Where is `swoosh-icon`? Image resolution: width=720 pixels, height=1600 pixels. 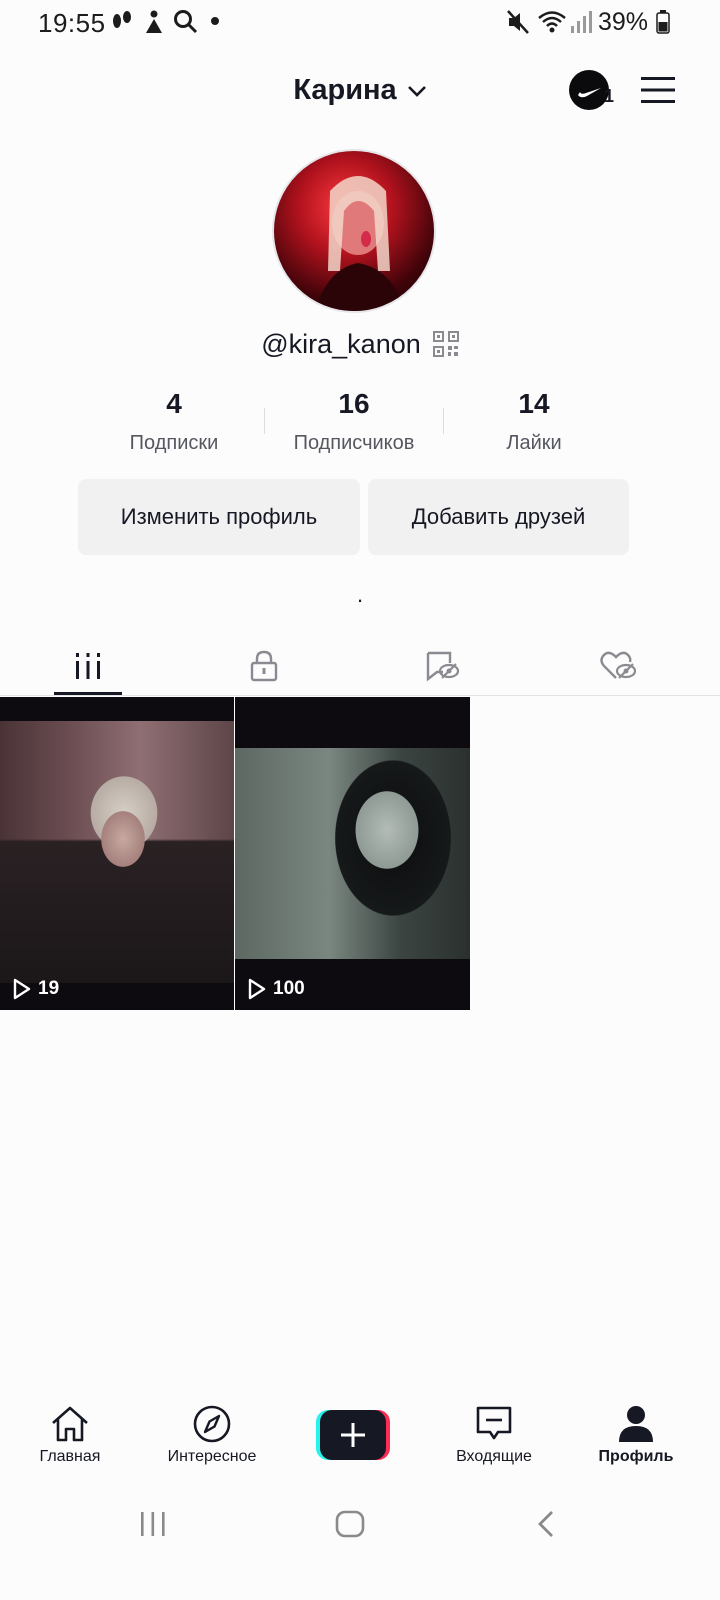
swoosh-icon is located at coordinates (589, 93).